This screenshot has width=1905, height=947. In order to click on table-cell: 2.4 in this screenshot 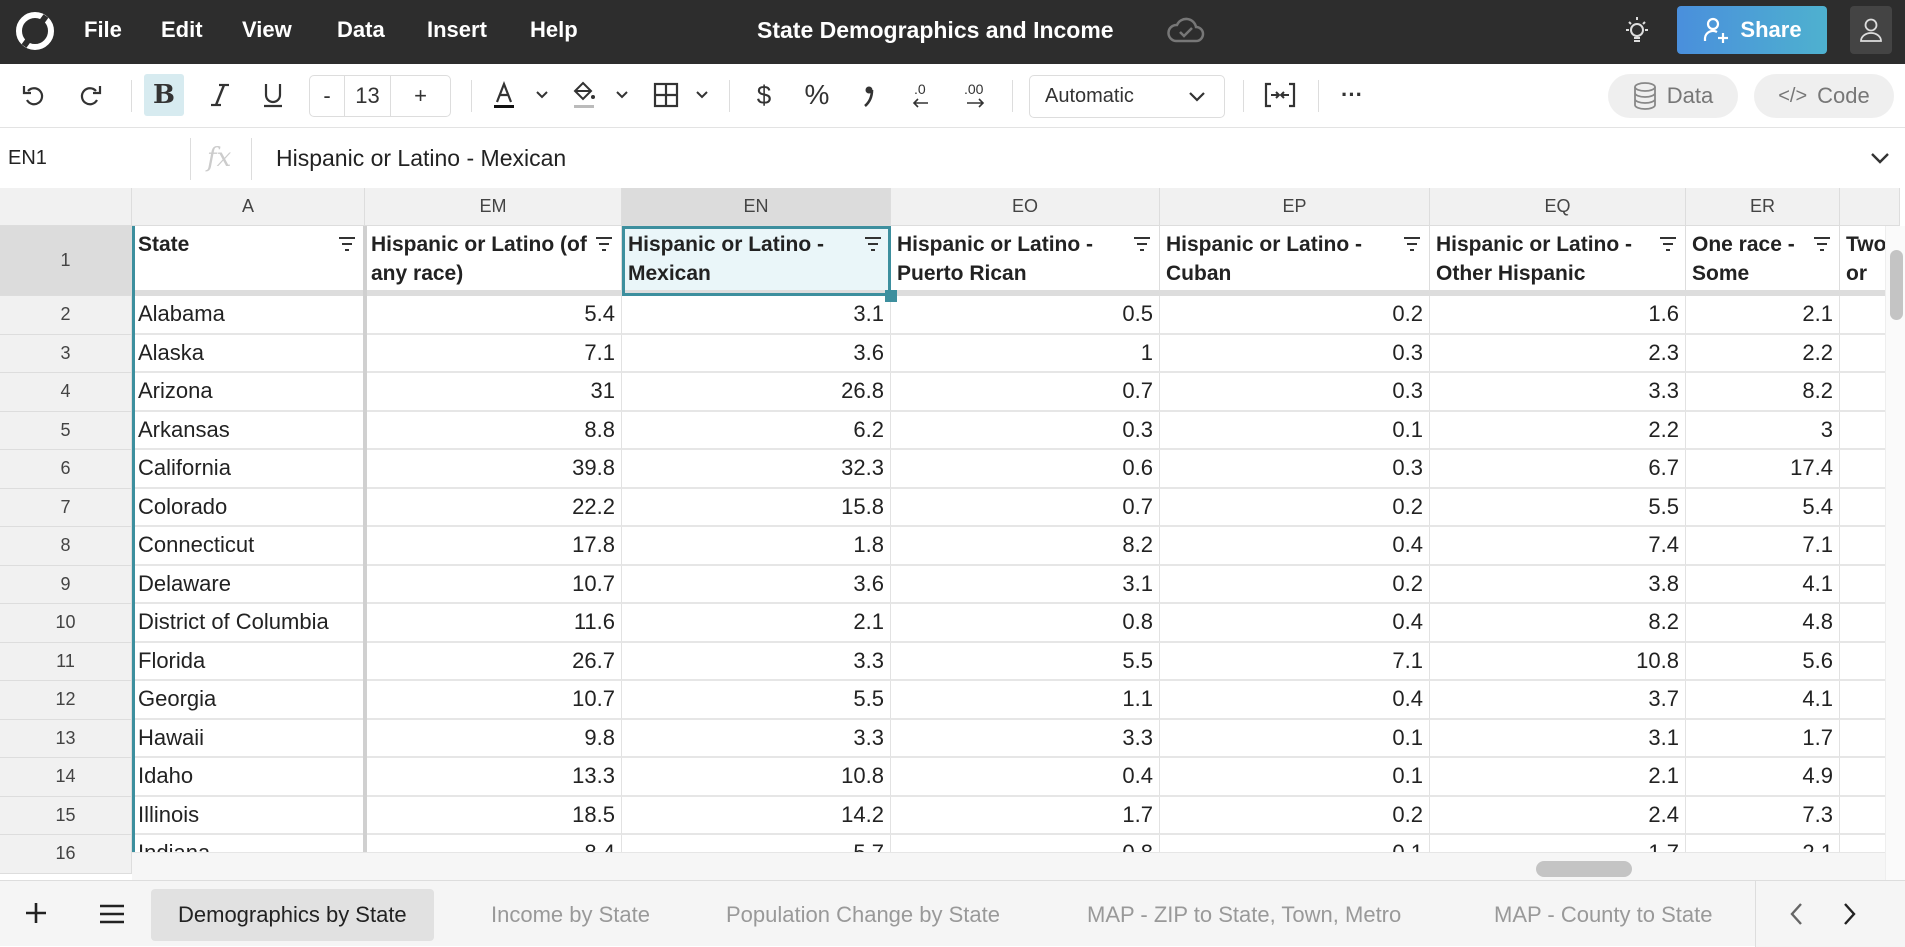, I will do `click(1558, 815)`.